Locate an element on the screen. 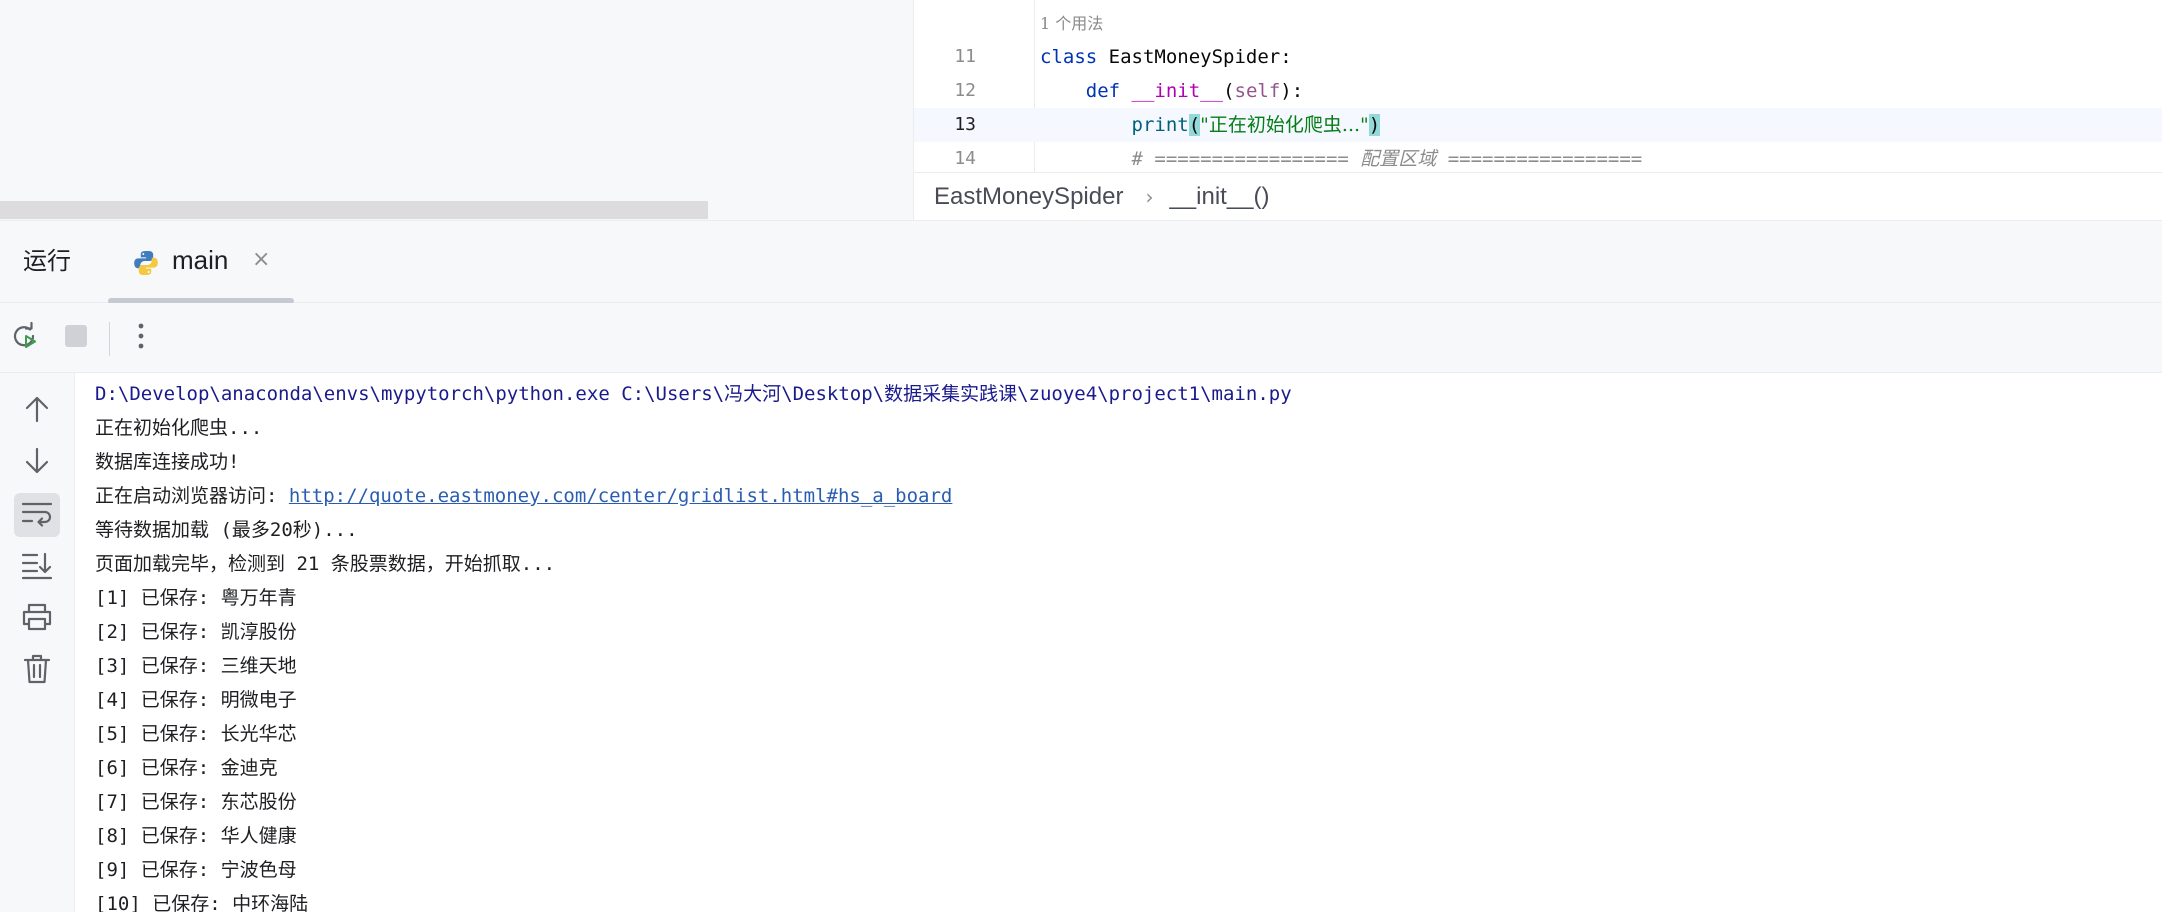  paren-highlight: ( is located at coordinates (1194, 125).